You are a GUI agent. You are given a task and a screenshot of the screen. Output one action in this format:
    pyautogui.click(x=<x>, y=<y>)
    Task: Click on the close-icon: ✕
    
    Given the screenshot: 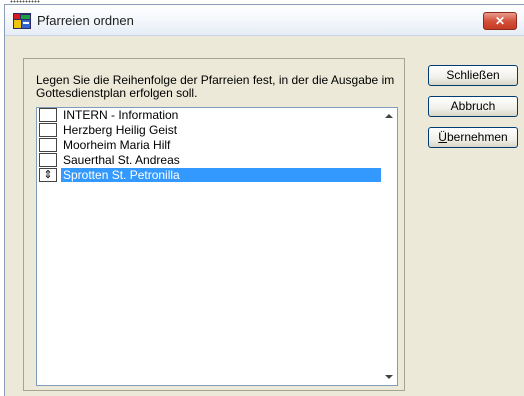 What is the action you would take?
    pyautogui.click(x=500, y=21)
    